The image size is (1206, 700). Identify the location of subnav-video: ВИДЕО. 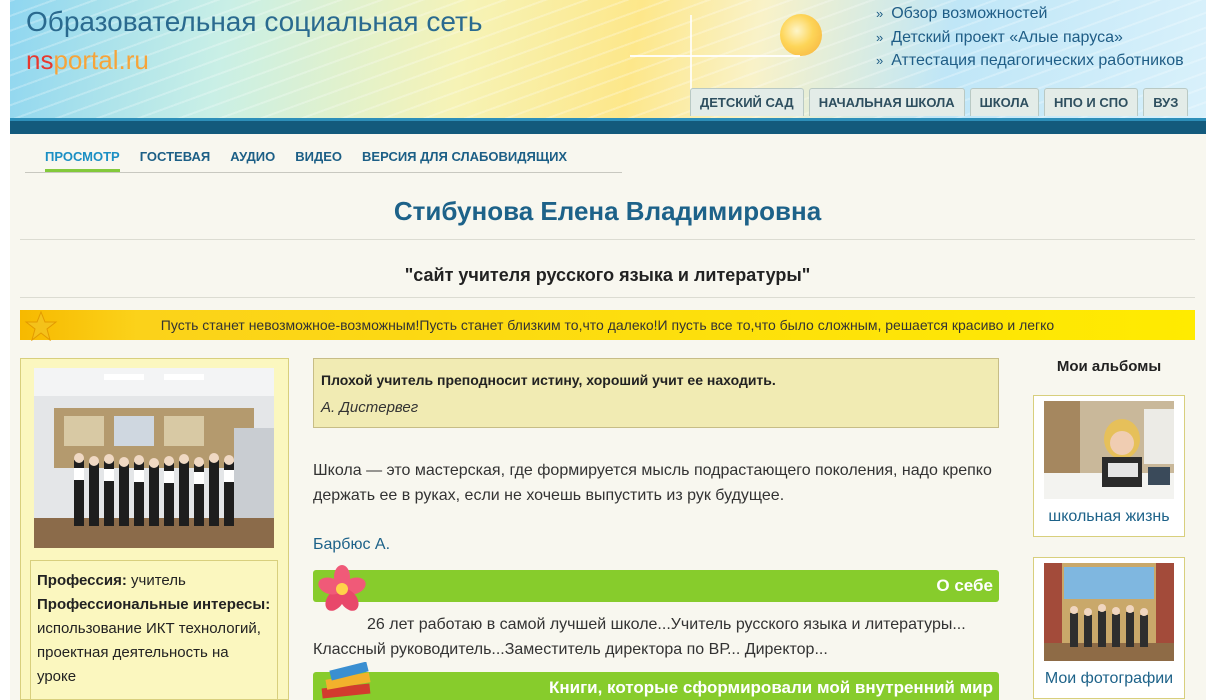
(318, 159).